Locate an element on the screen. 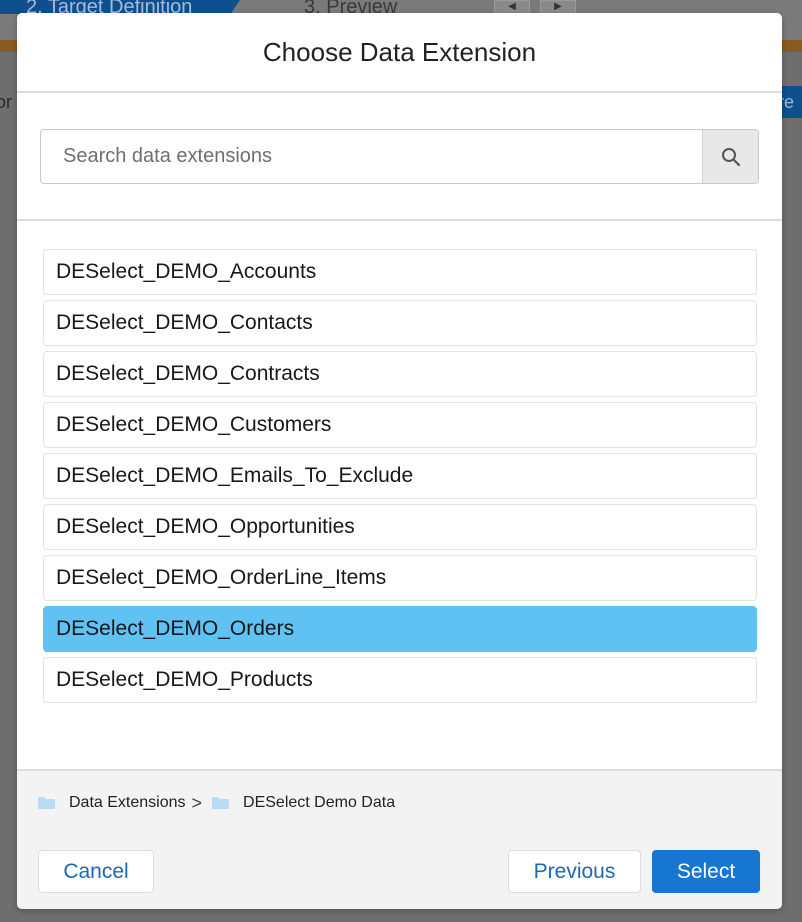 Image resolution: width=802 pixels, height=922 pixels. background-step-preview: 3. Preview is located at coordinates (351, 7).